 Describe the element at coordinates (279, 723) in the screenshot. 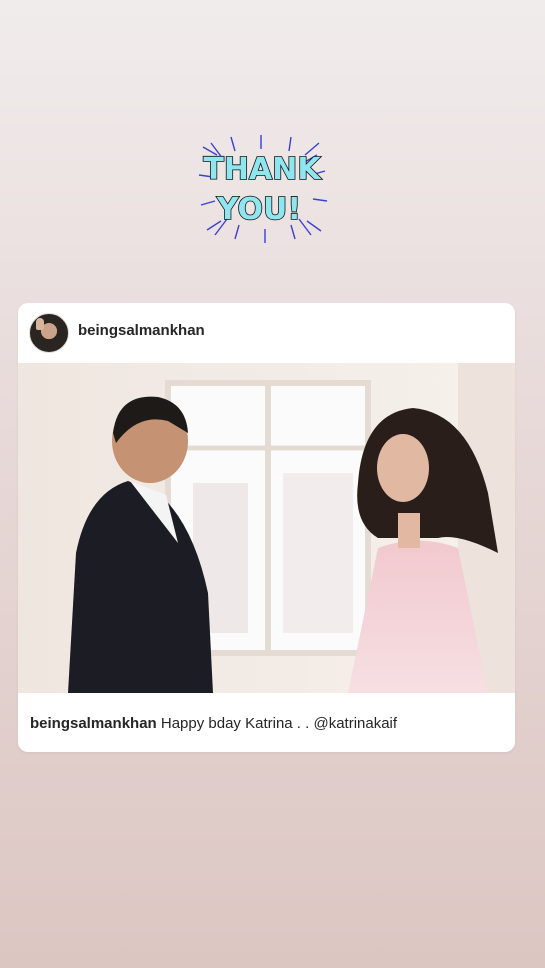

I see `caption-text: Happy bday Katrina . . @katrinakaif` at that location.